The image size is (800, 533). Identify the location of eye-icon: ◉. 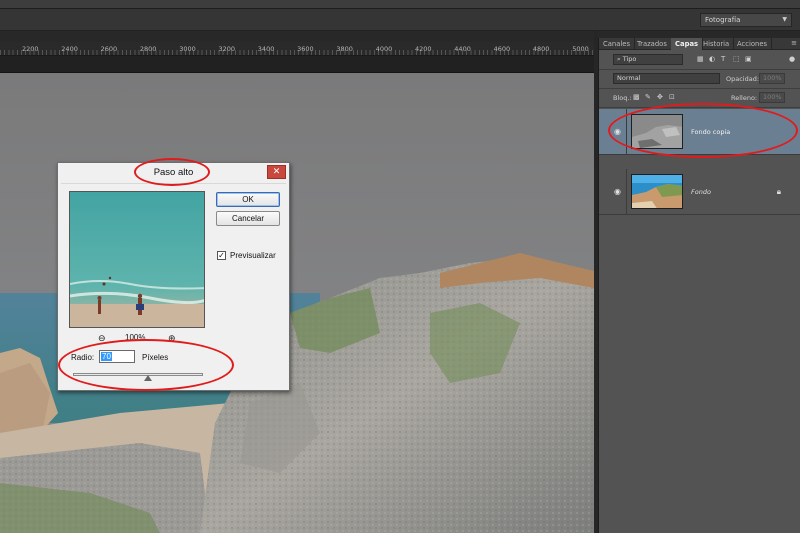
(619, 191).